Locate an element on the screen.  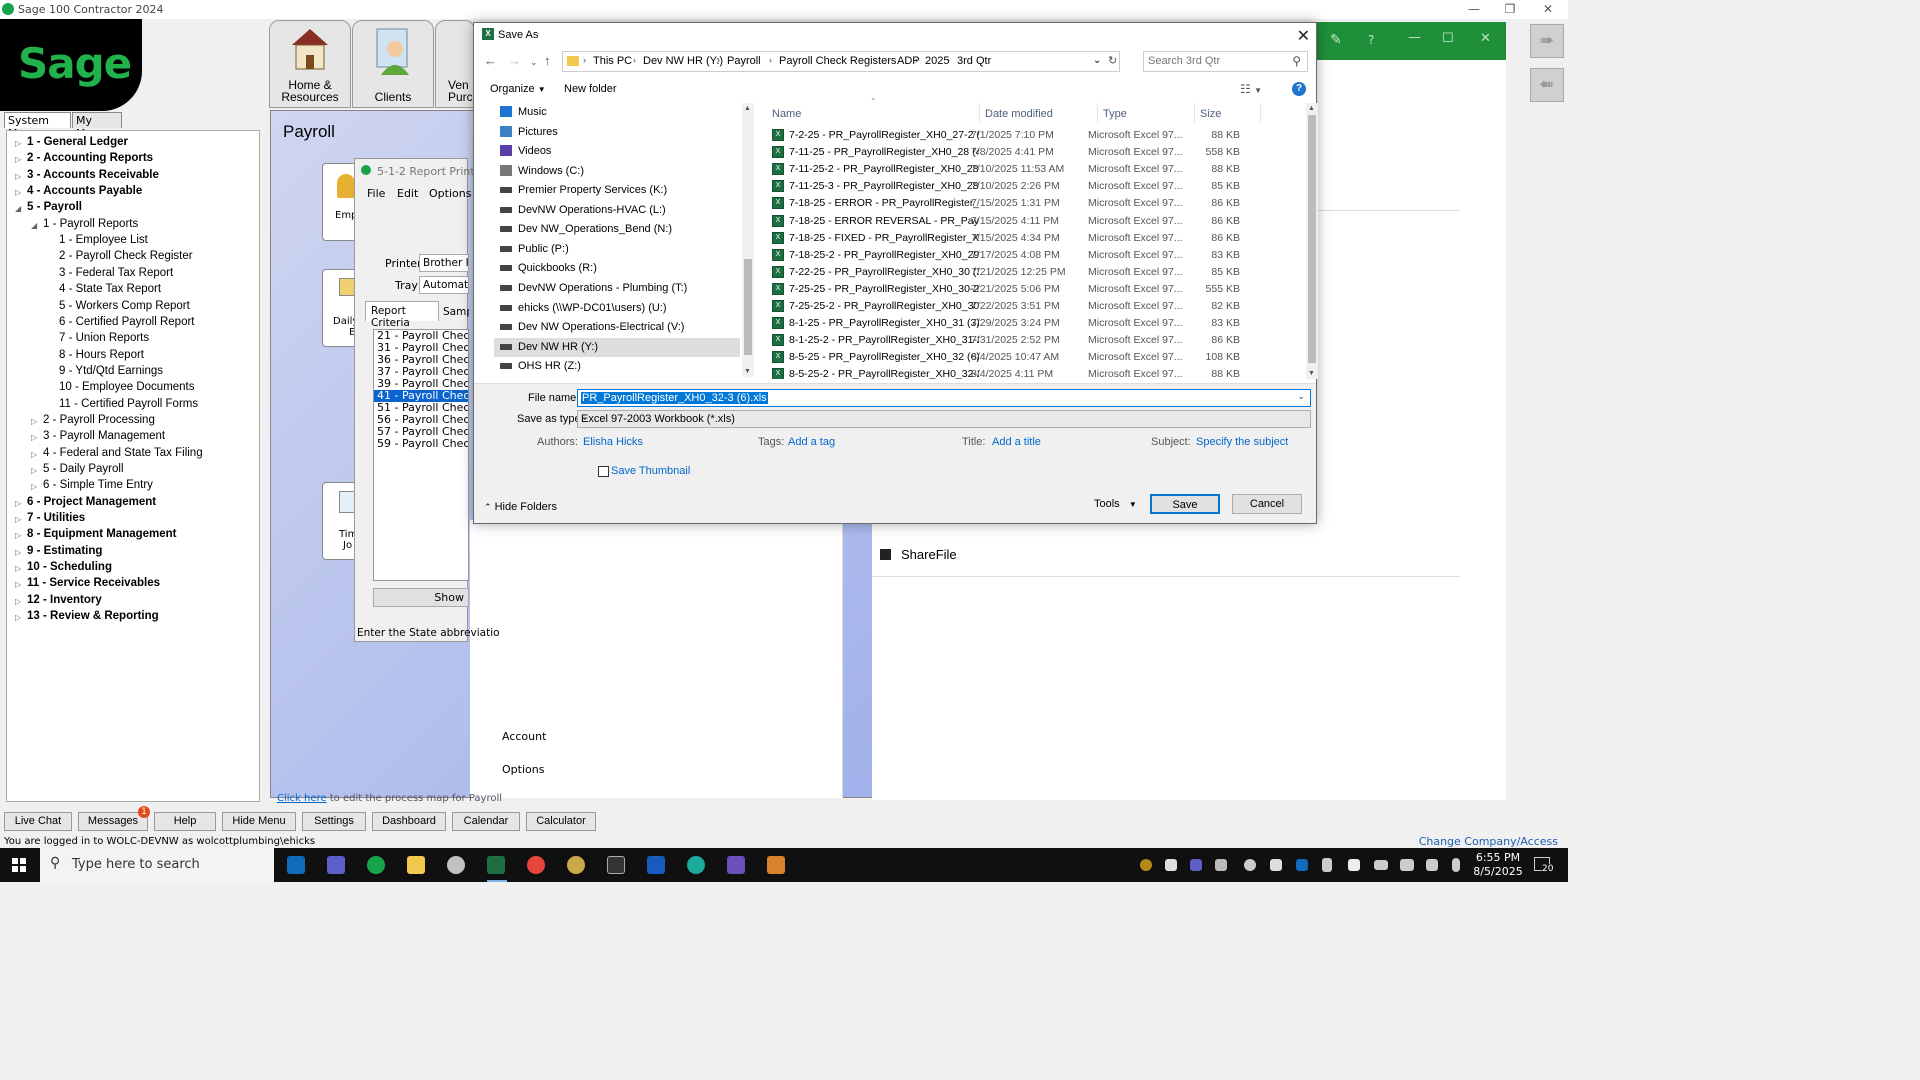
column-date-modified: Date modified is located at coordinates (1019, 114).